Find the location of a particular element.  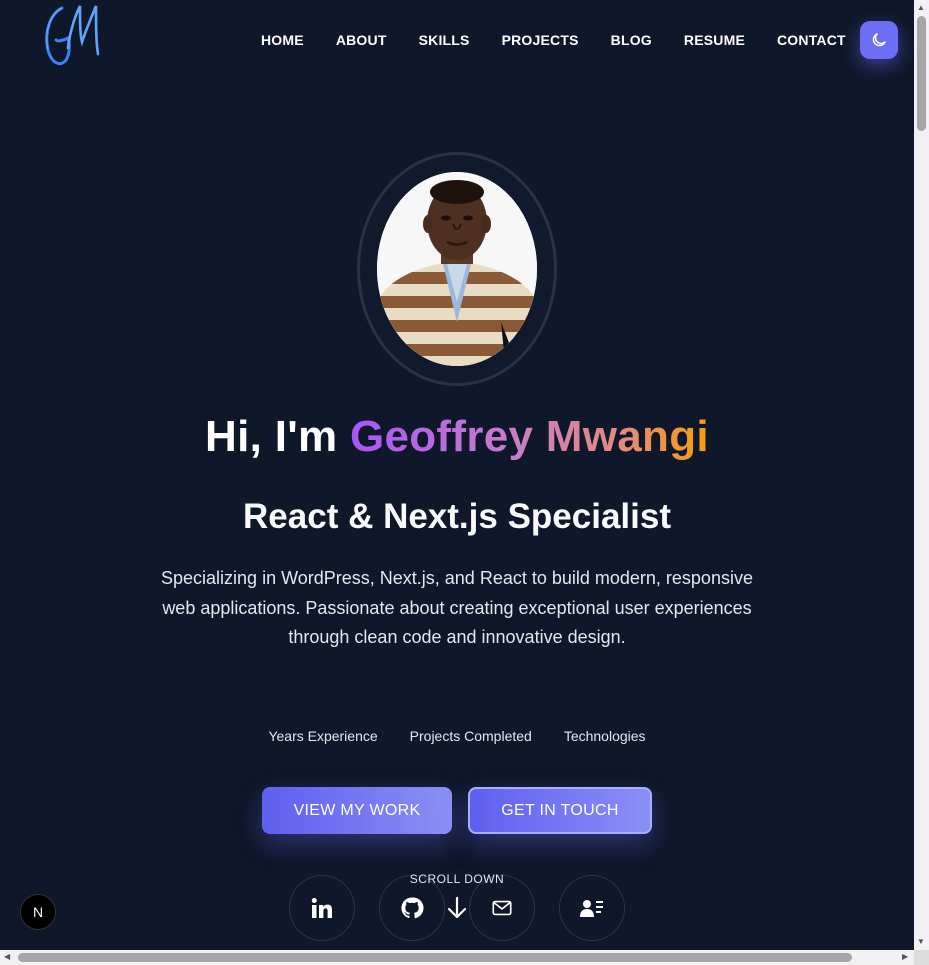

nav-projects: PROJECTS is located at coordinates (540, 40).